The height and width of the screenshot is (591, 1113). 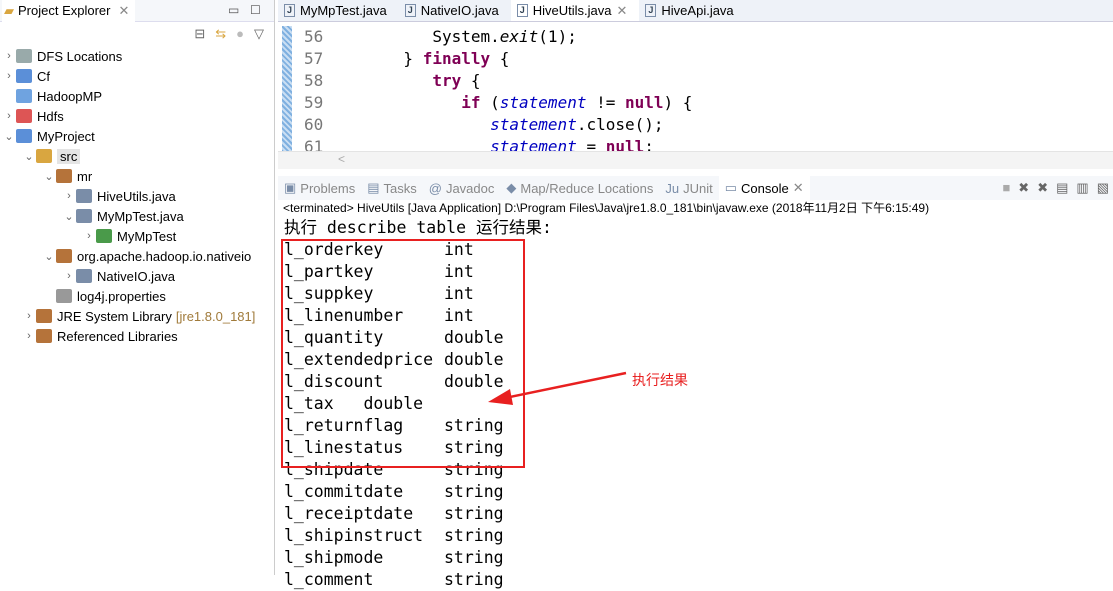 What do you see at coordinates (137, 256) in the screenshot?
I see `tree-item: ⌄ org.apache.hadoop.io.nativeio` at bounding box center [137, 256].